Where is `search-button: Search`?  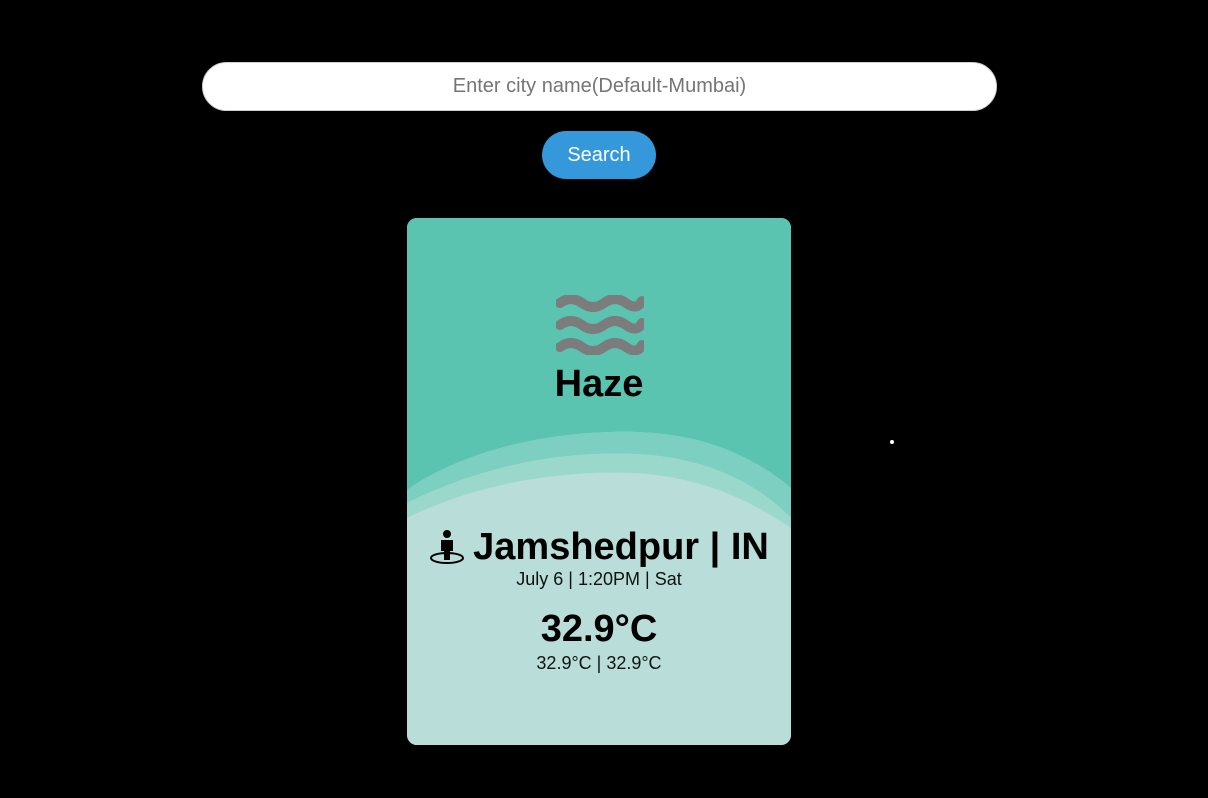 search-button: Search is located at coordinates (599, 155).